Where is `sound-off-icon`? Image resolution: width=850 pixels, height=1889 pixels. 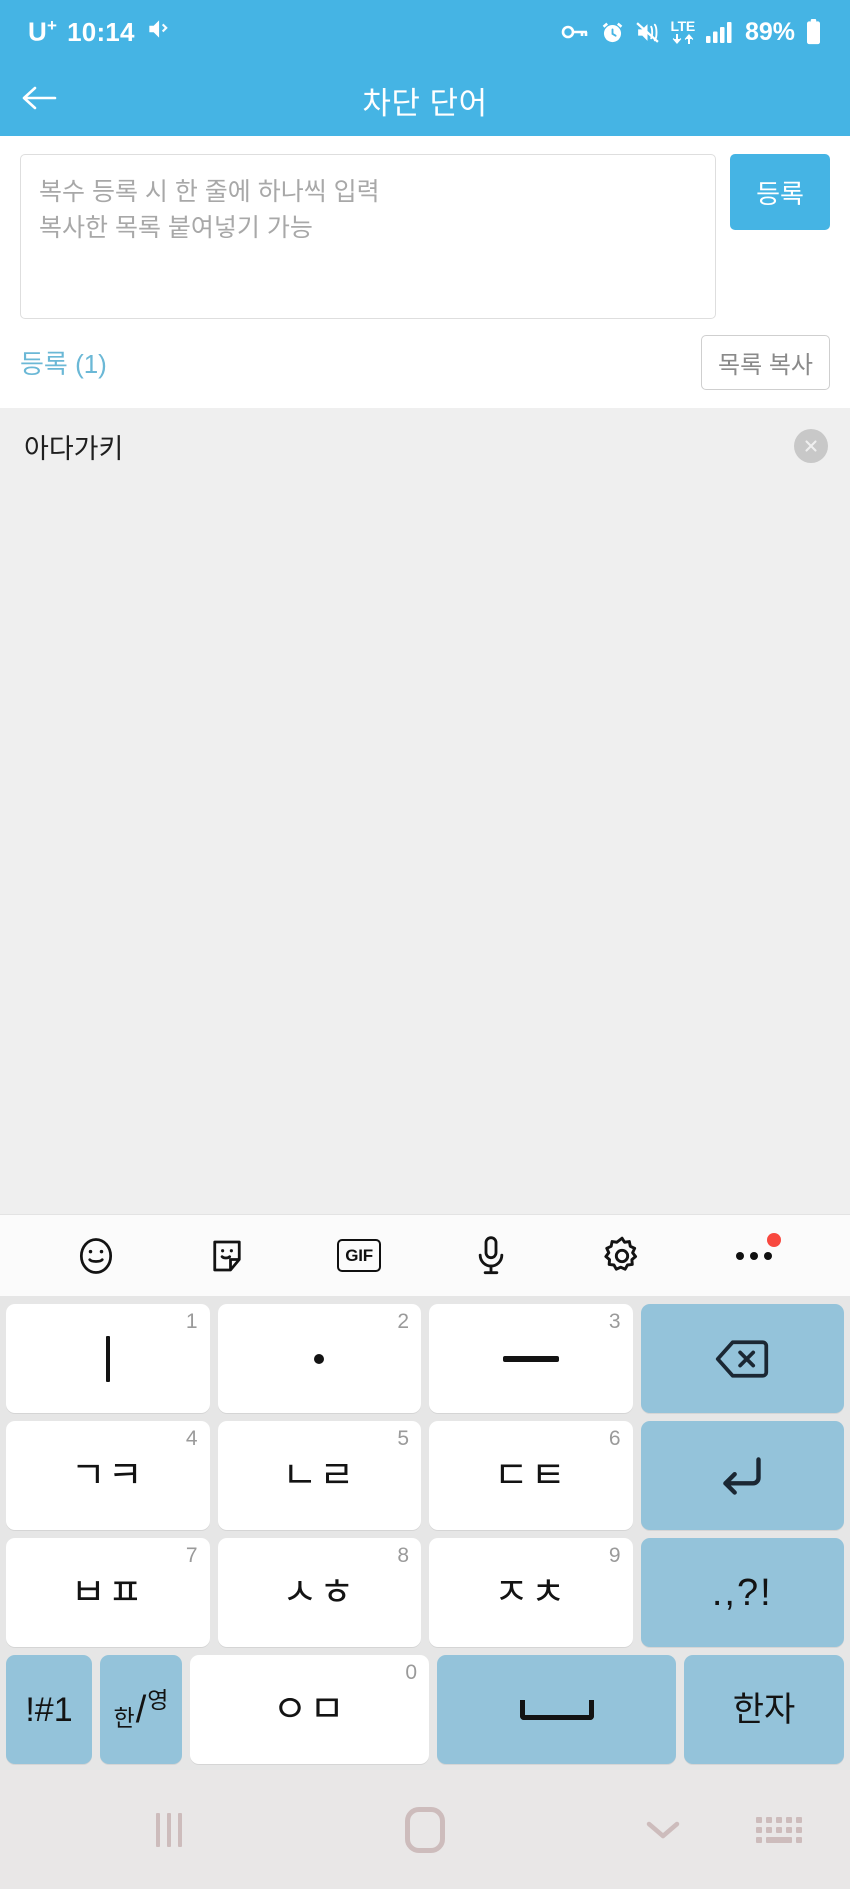
sound-off-icon is located at coordinates (647, 32).